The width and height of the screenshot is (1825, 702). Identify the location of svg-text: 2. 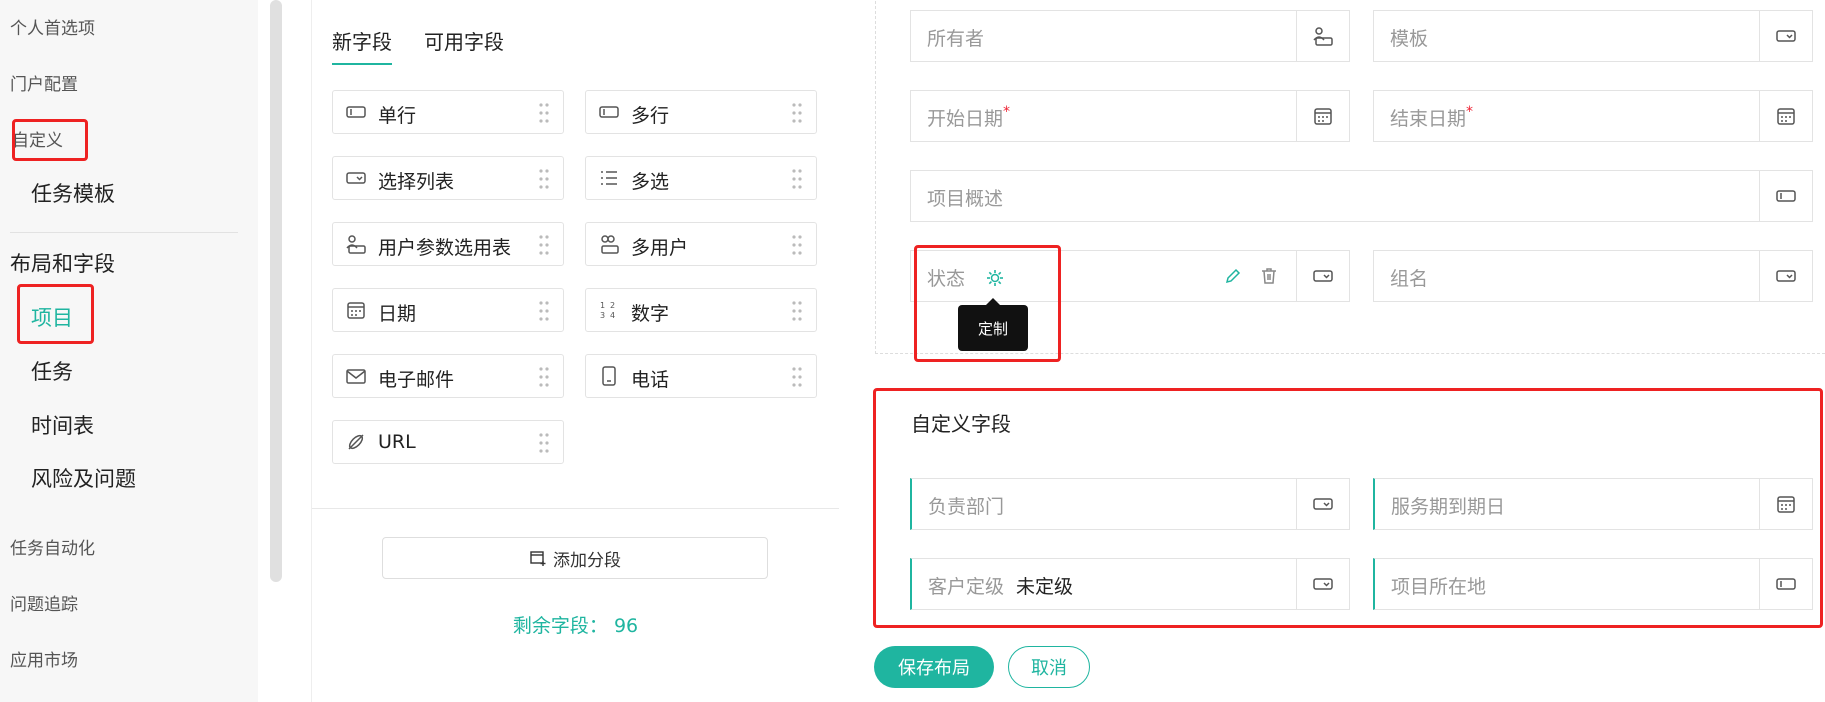
(612, 305).